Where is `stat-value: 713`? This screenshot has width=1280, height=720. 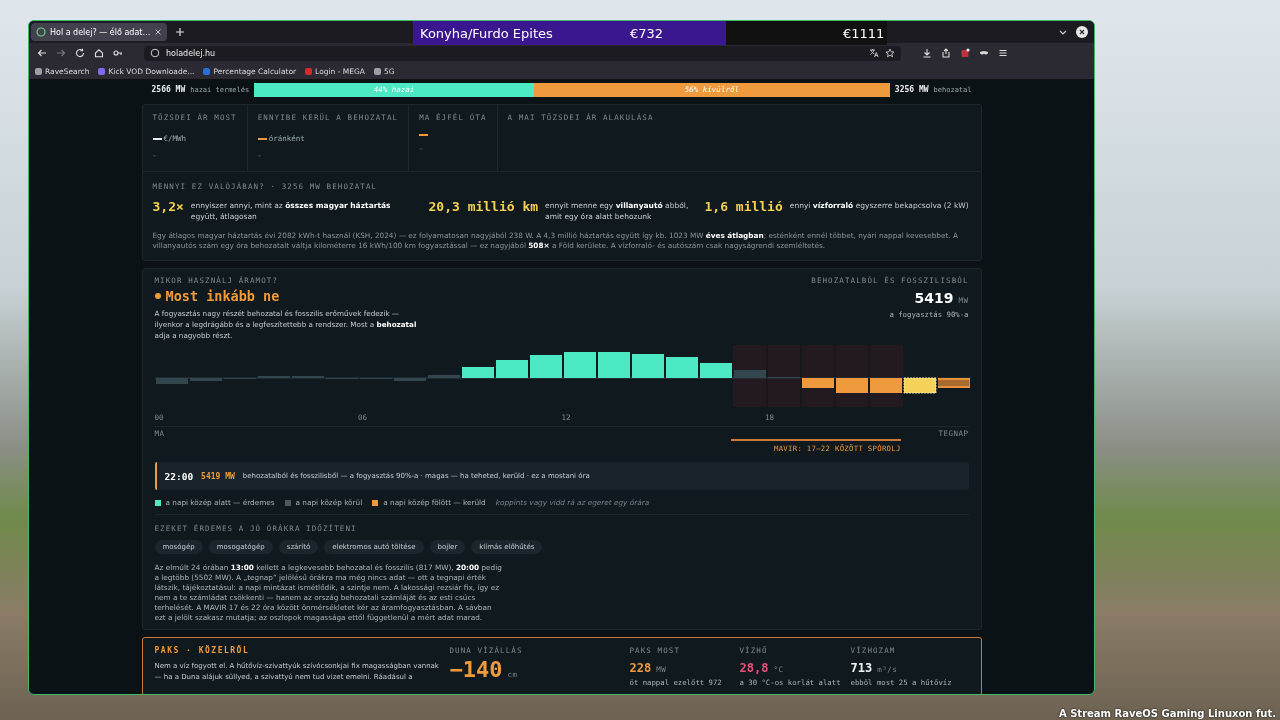 stat-value: 713 is located at coordinates (861, 667).